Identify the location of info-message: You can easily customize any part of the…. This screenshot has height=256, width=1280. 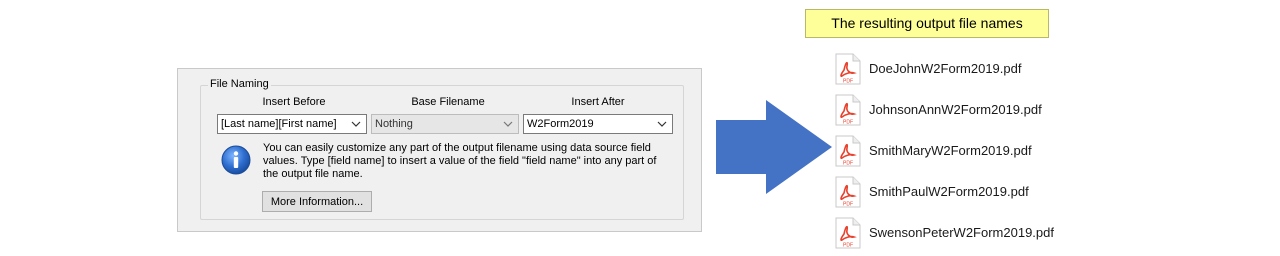
(460, 161).